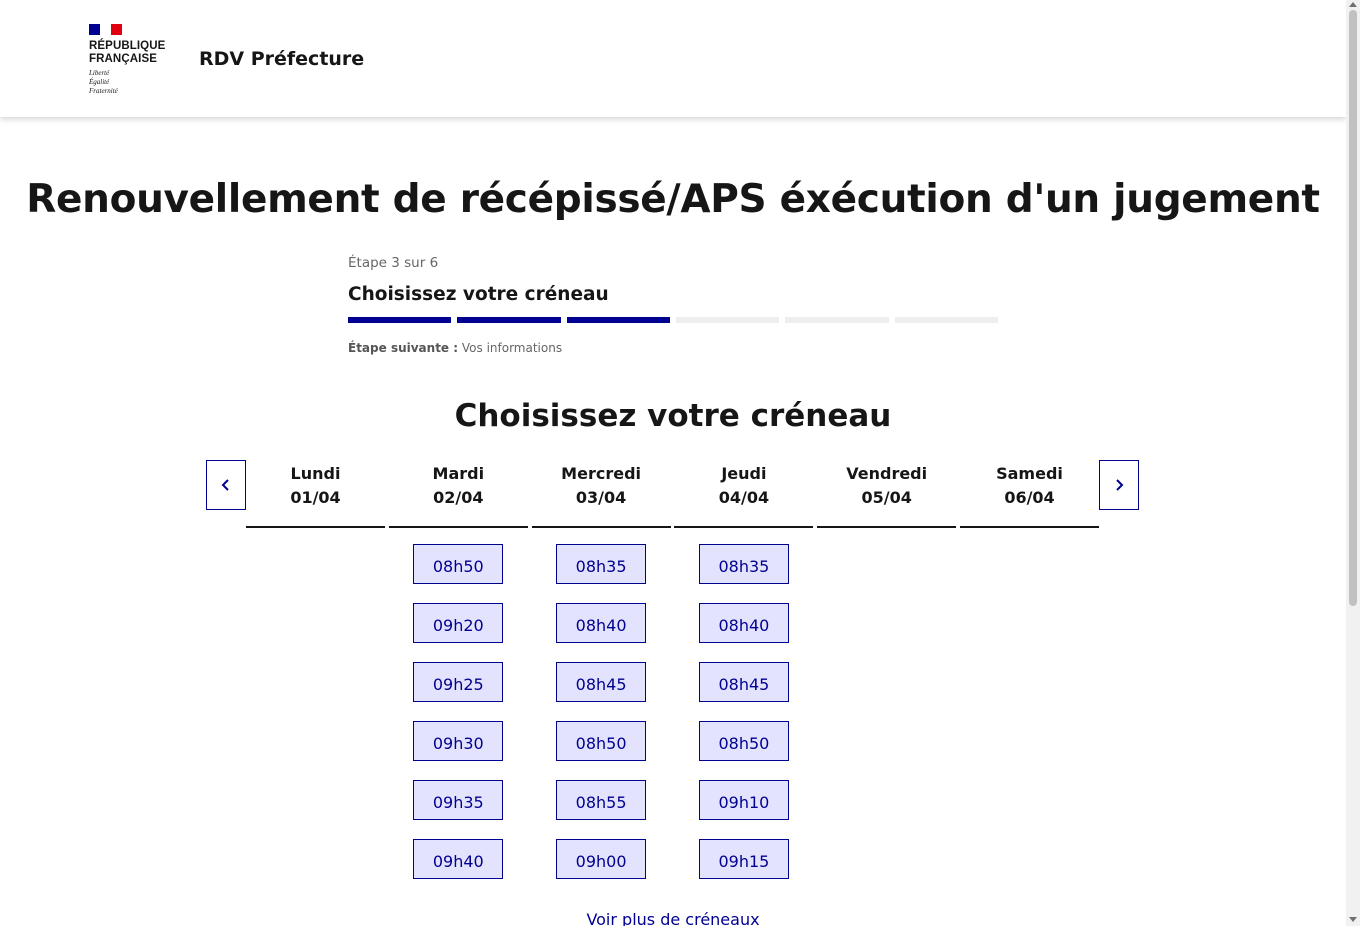  Describe the element at coordinates (403, 348) in the screenshot. I see `stepper-next-label: Étape suivante :` at that location.